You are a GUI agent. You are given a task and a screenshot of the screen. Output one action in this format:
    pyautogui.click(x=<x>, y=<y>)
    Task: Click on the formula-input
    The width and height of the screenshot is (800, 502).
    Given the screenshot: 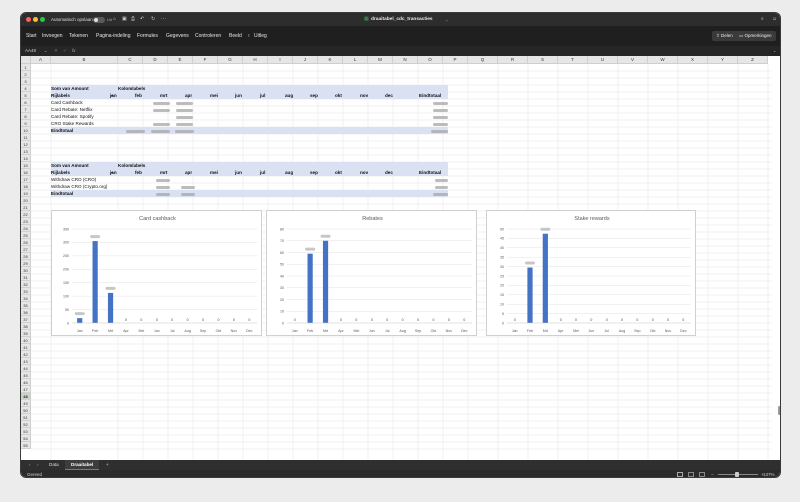 What is the action you would take?
    pyautogui.click(x=423, y=51)
    